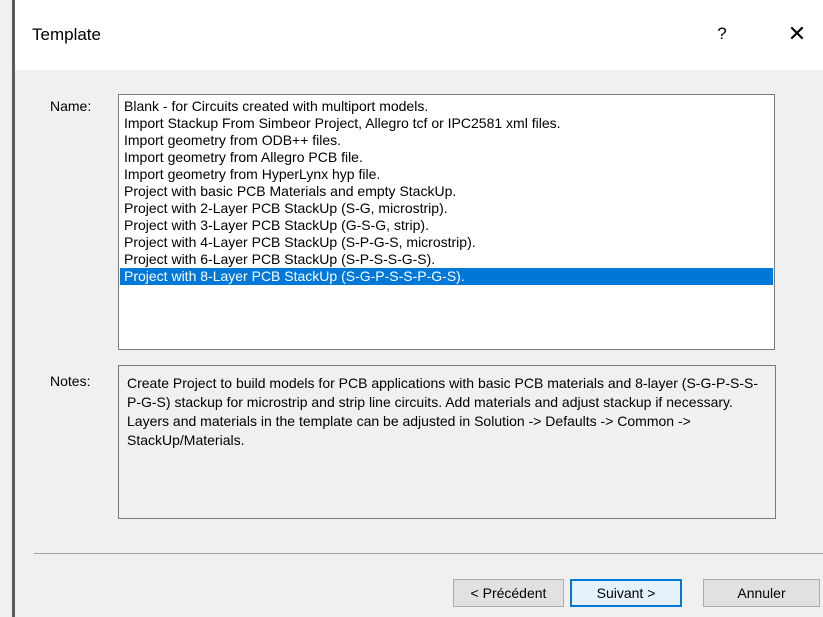  Describe the element at coordinates (419, 35) in the screenshot. I see `title-bar: Template ? ✕` at that location.